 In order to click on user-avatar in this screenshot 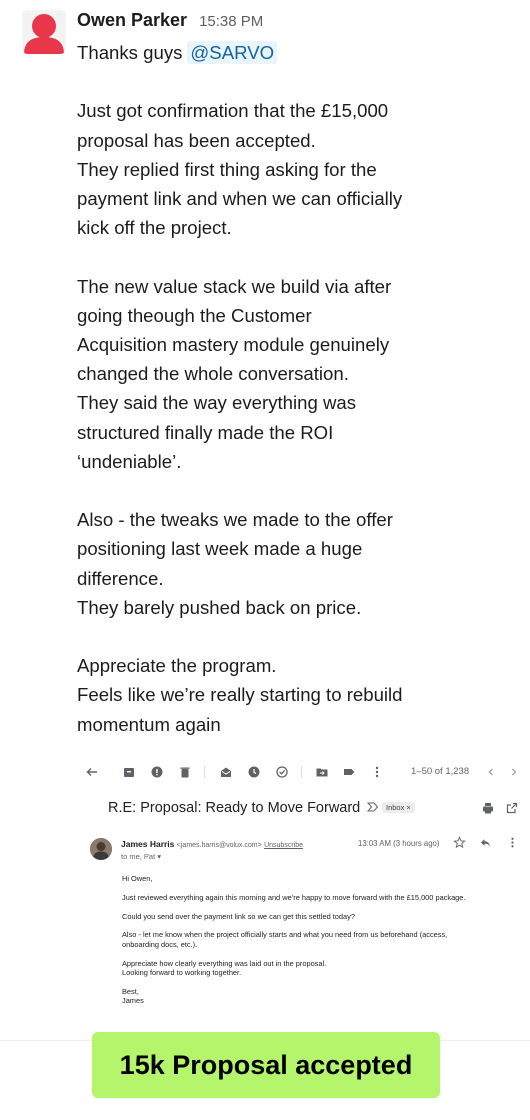, I will do `click(44, 32)`.